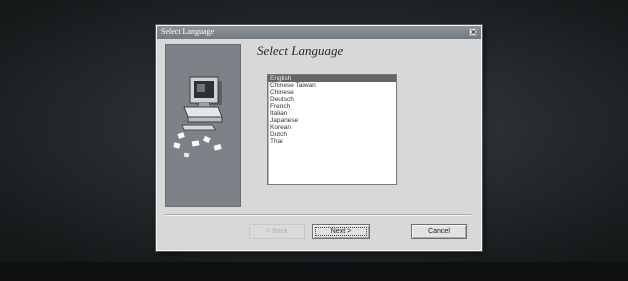 This screenshot has width=628, height=281. Describe the element at coordinates (332, 106) in the screenshot. I see `language-option: French` at that location.